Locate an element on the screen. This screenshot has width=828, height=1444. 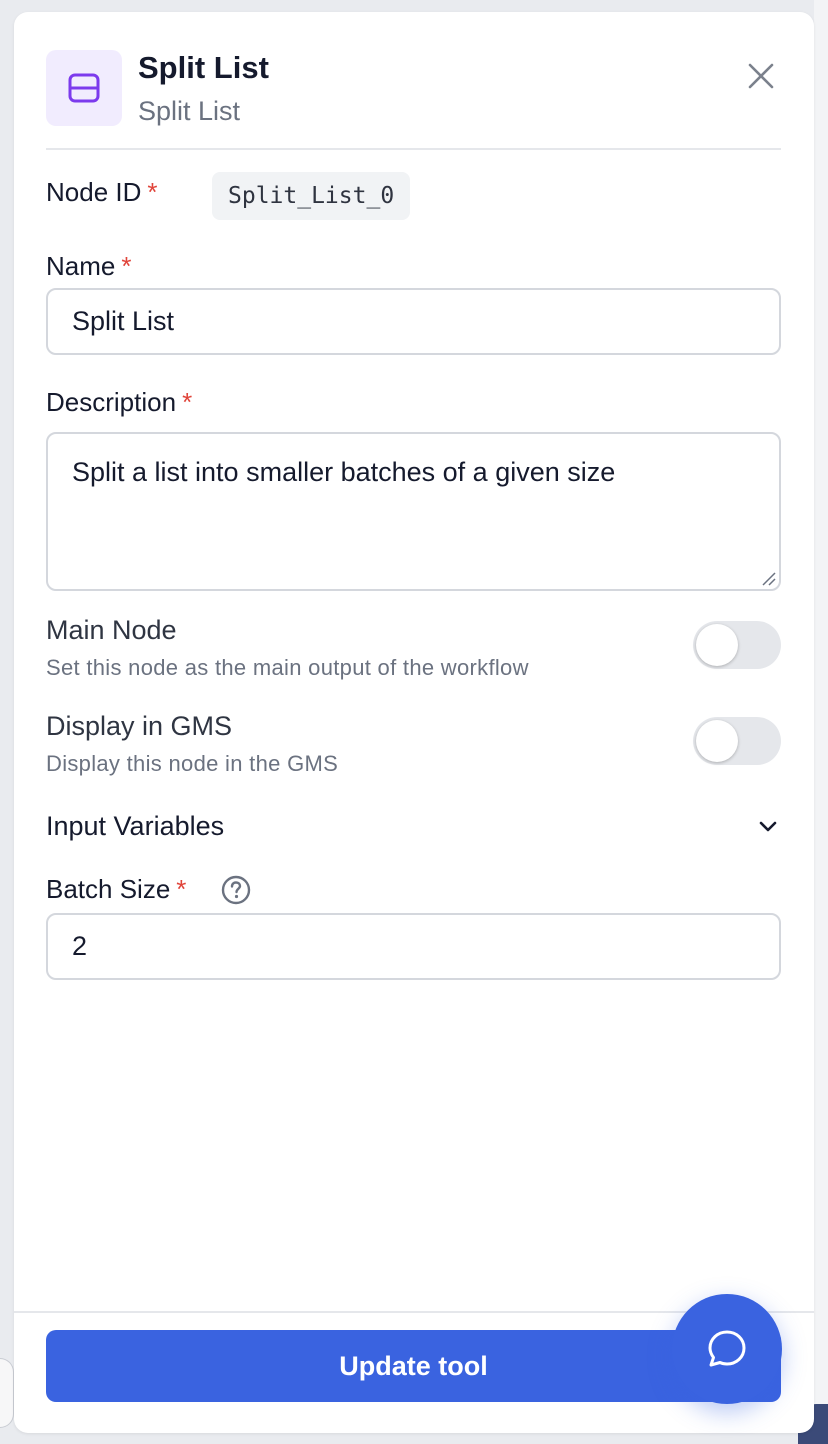
description-label: Description * is located at coordinates (119, 402).